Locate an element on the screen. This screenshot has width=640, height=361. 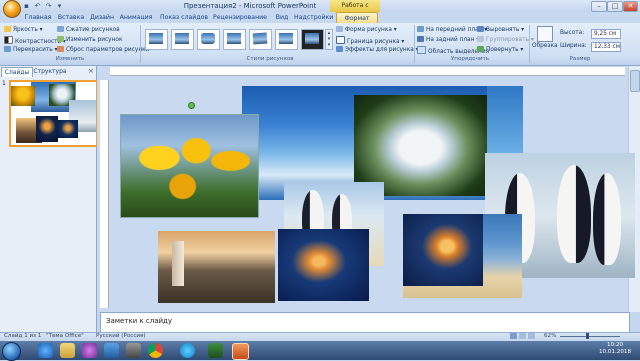
hydrangea-photo is located at coordinates (420, 145).